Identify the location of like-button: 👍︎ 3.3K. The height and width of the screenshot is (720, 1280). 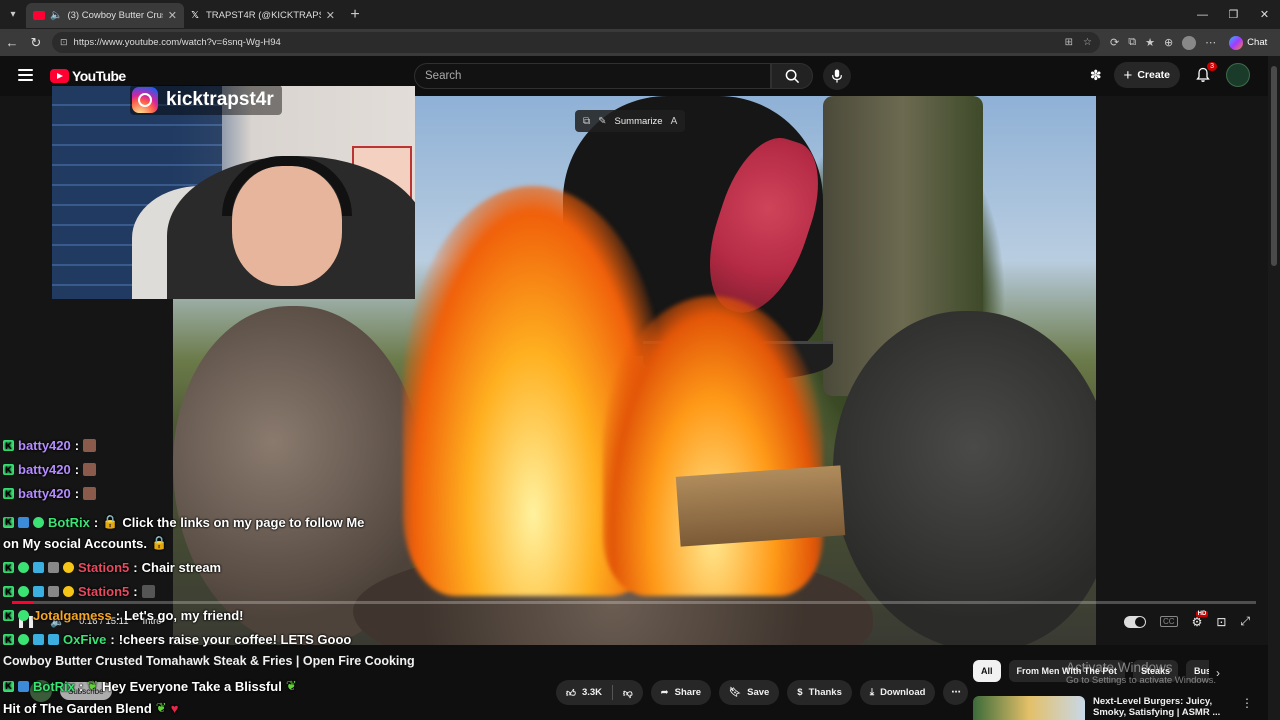
(584, 692).